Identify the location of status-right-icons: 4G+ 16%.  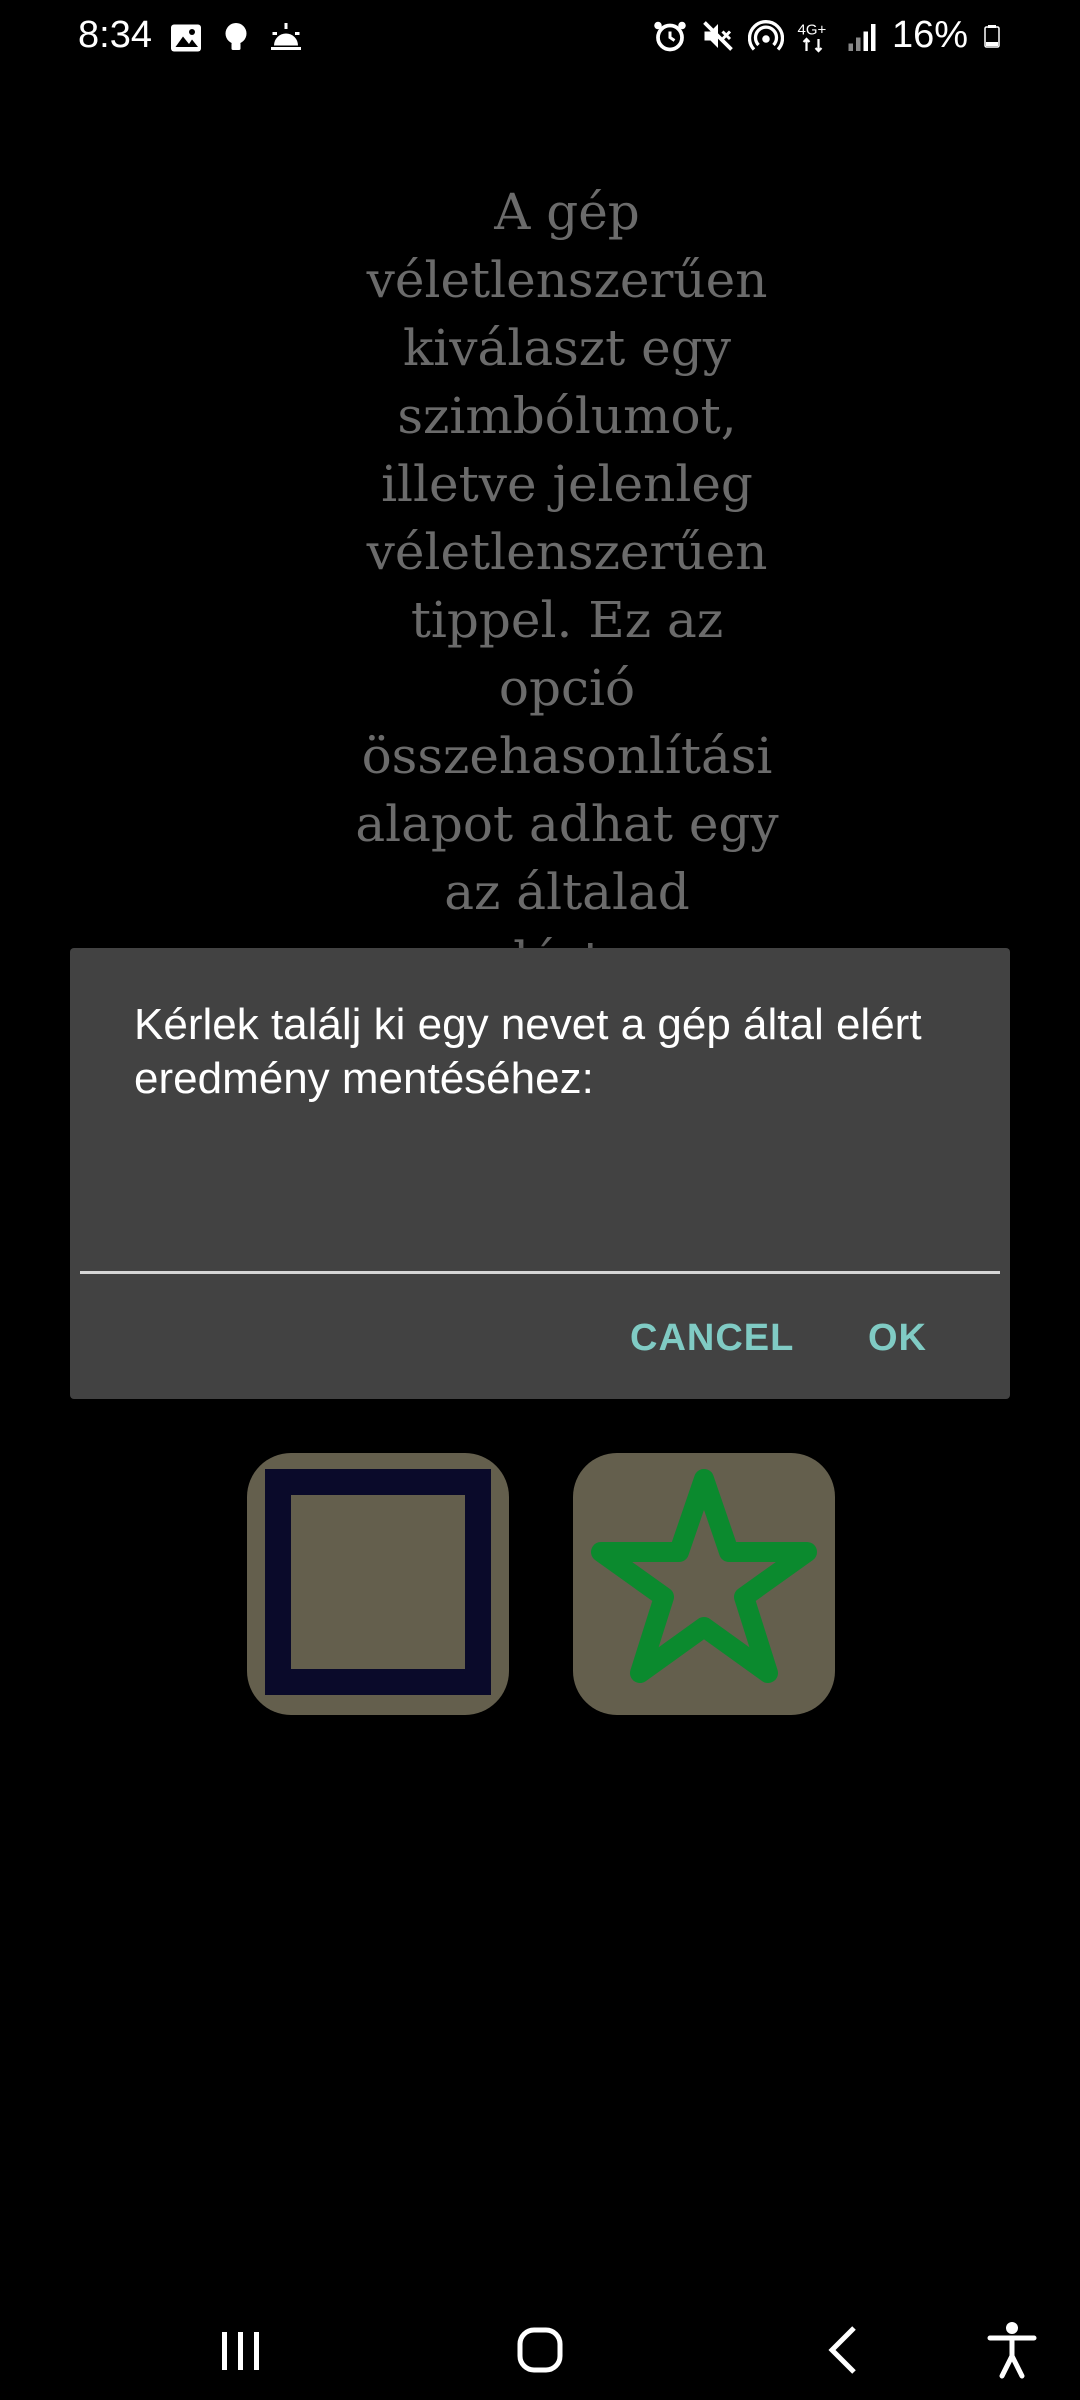
(828, 35).